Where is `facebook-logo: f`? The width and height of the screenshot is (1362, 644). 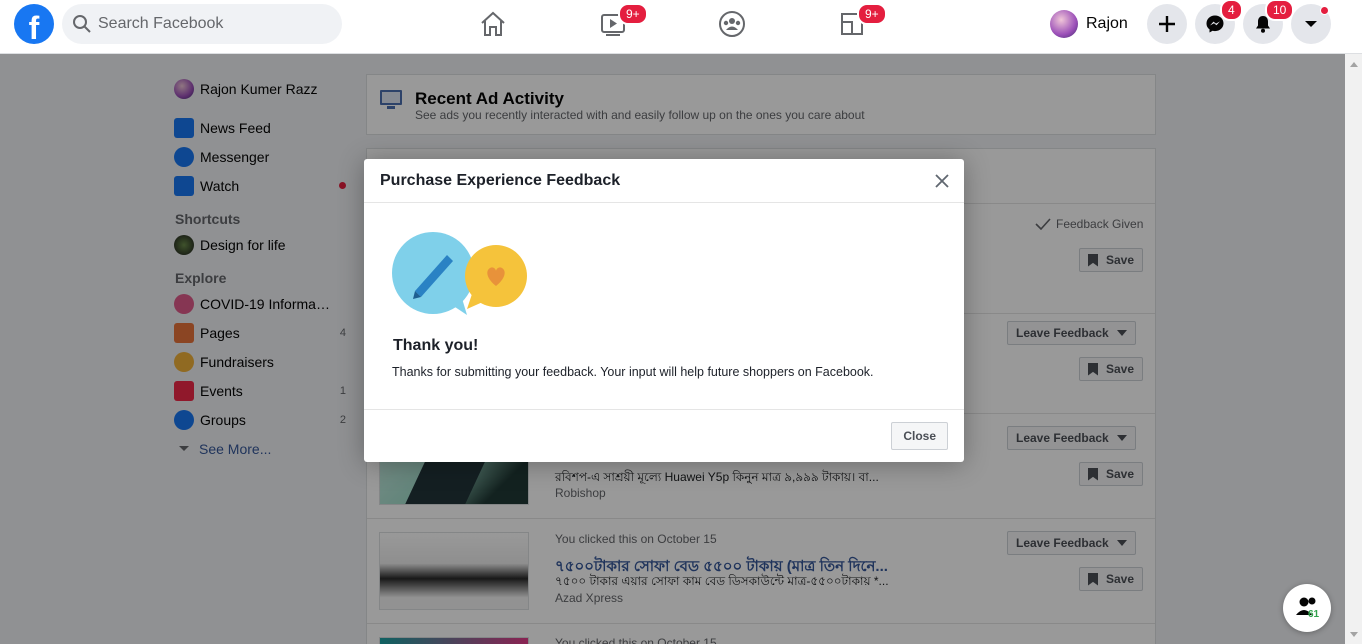 facebook-logo: f is located at coordinates (34, 24).